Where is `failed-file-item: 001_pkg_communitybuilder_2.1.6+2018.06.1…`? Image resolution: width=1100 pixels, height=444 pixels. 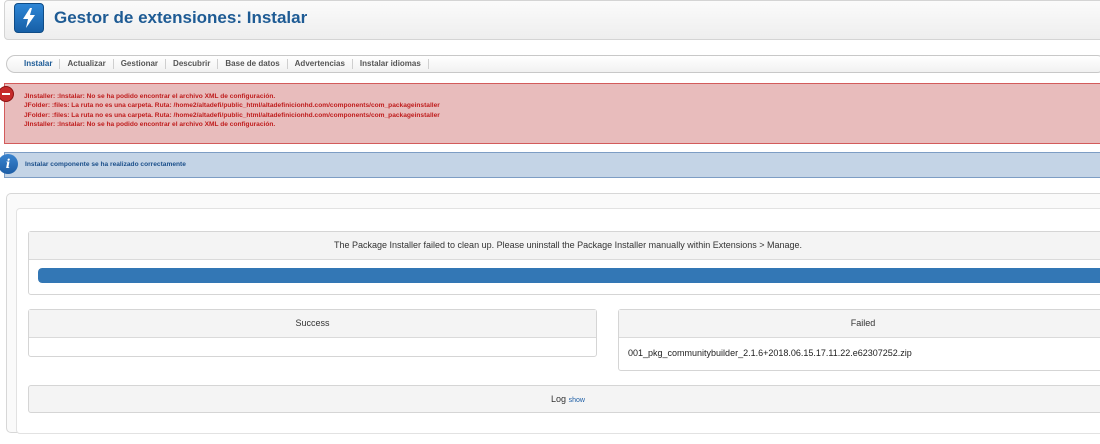 failed-file-item: 001_pkg_communitybuilder_2.1.6+2018.06.1… is located at coordinates (770, 353).